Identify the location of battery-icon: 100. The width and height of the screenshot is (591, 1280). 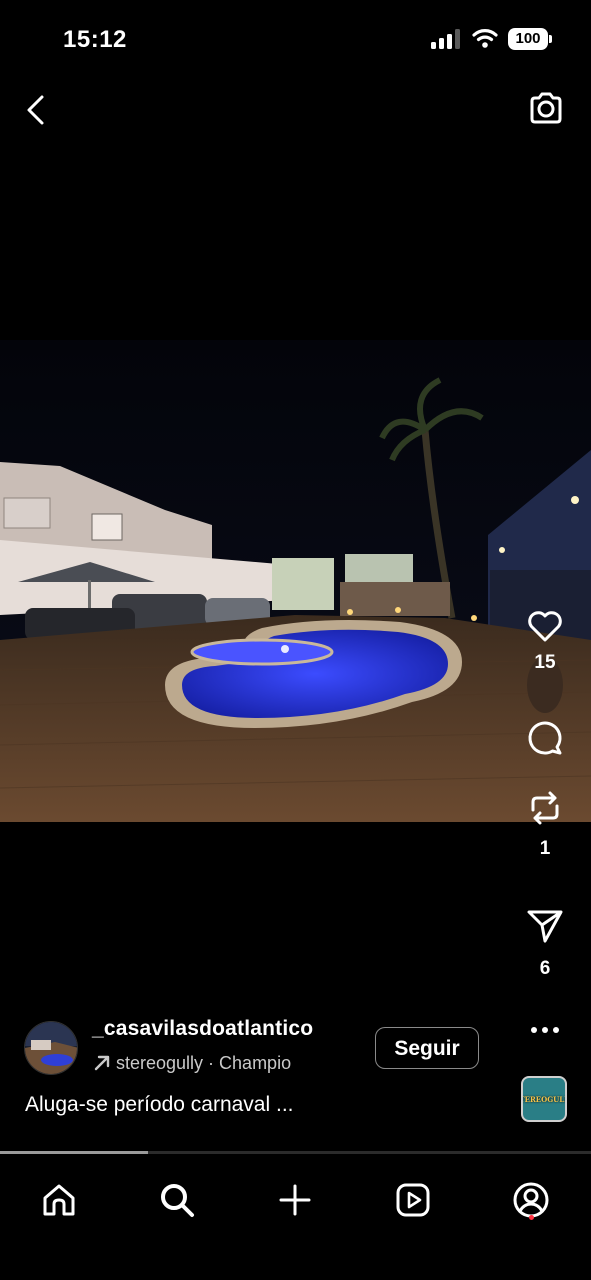
(530, 39).